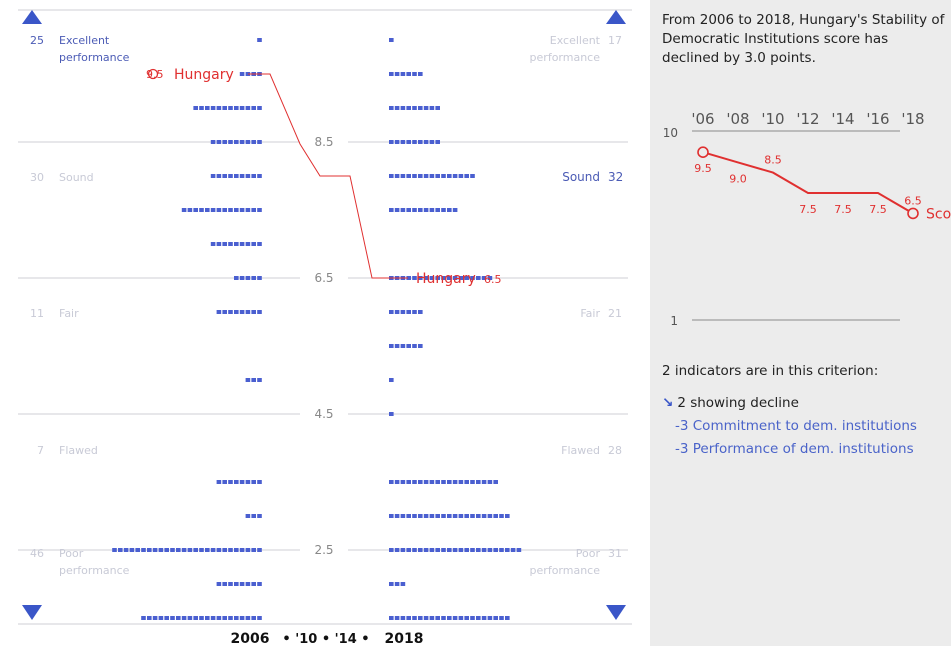 This screenshot has height=646, width=951. Describe the element at coordinates (588, 553) in the screenshot. I see `category-name-2018: Poor` at that location.